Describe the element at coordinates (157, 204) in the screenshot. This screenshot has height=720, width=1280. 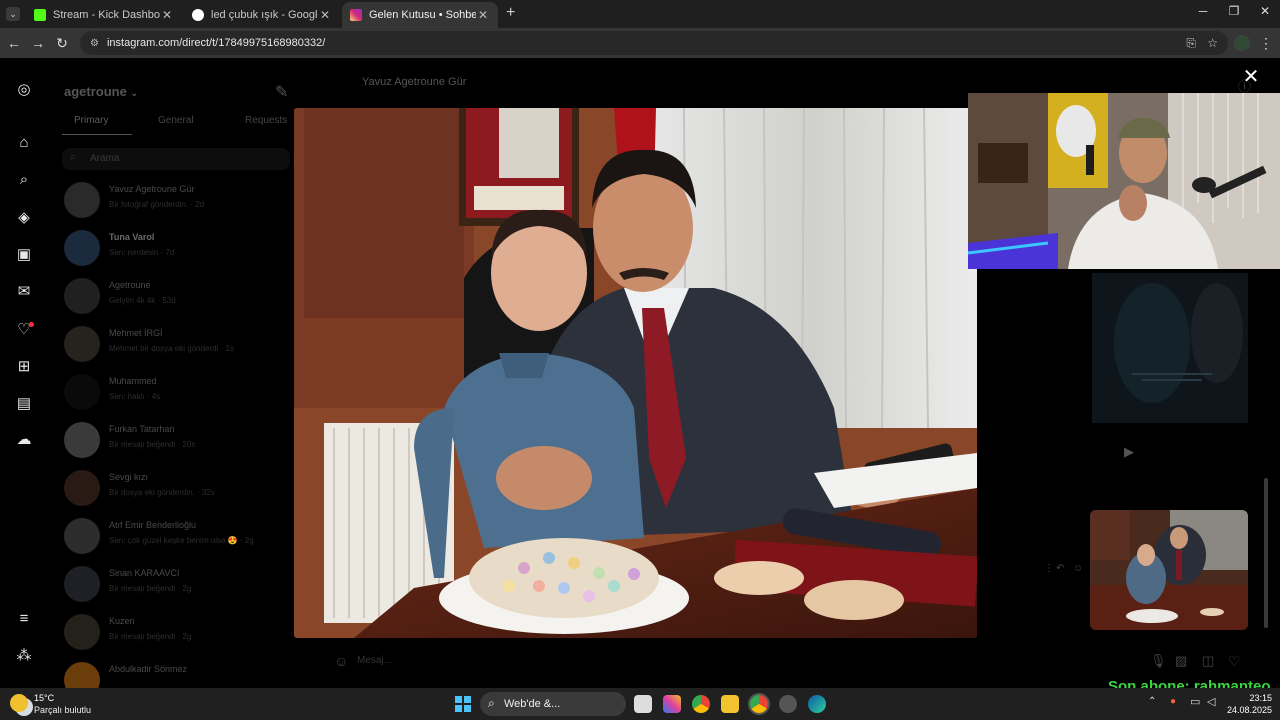
I see `conversation-preview: Bir fotoğraf gönderdin. · 2d` at that location.